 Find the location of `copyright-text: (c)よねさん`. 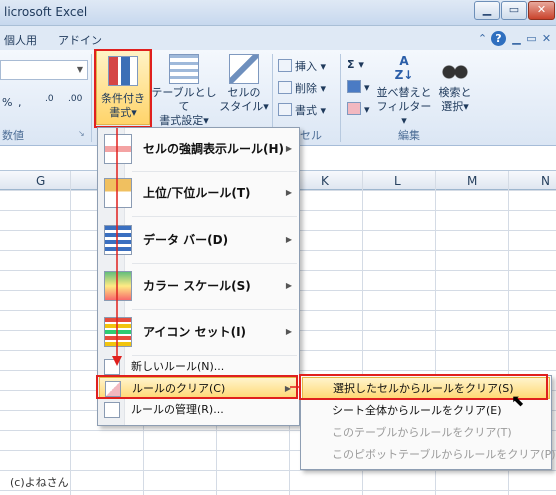

copyright-text: (c)よねさん is located at coordinates (39, 482).